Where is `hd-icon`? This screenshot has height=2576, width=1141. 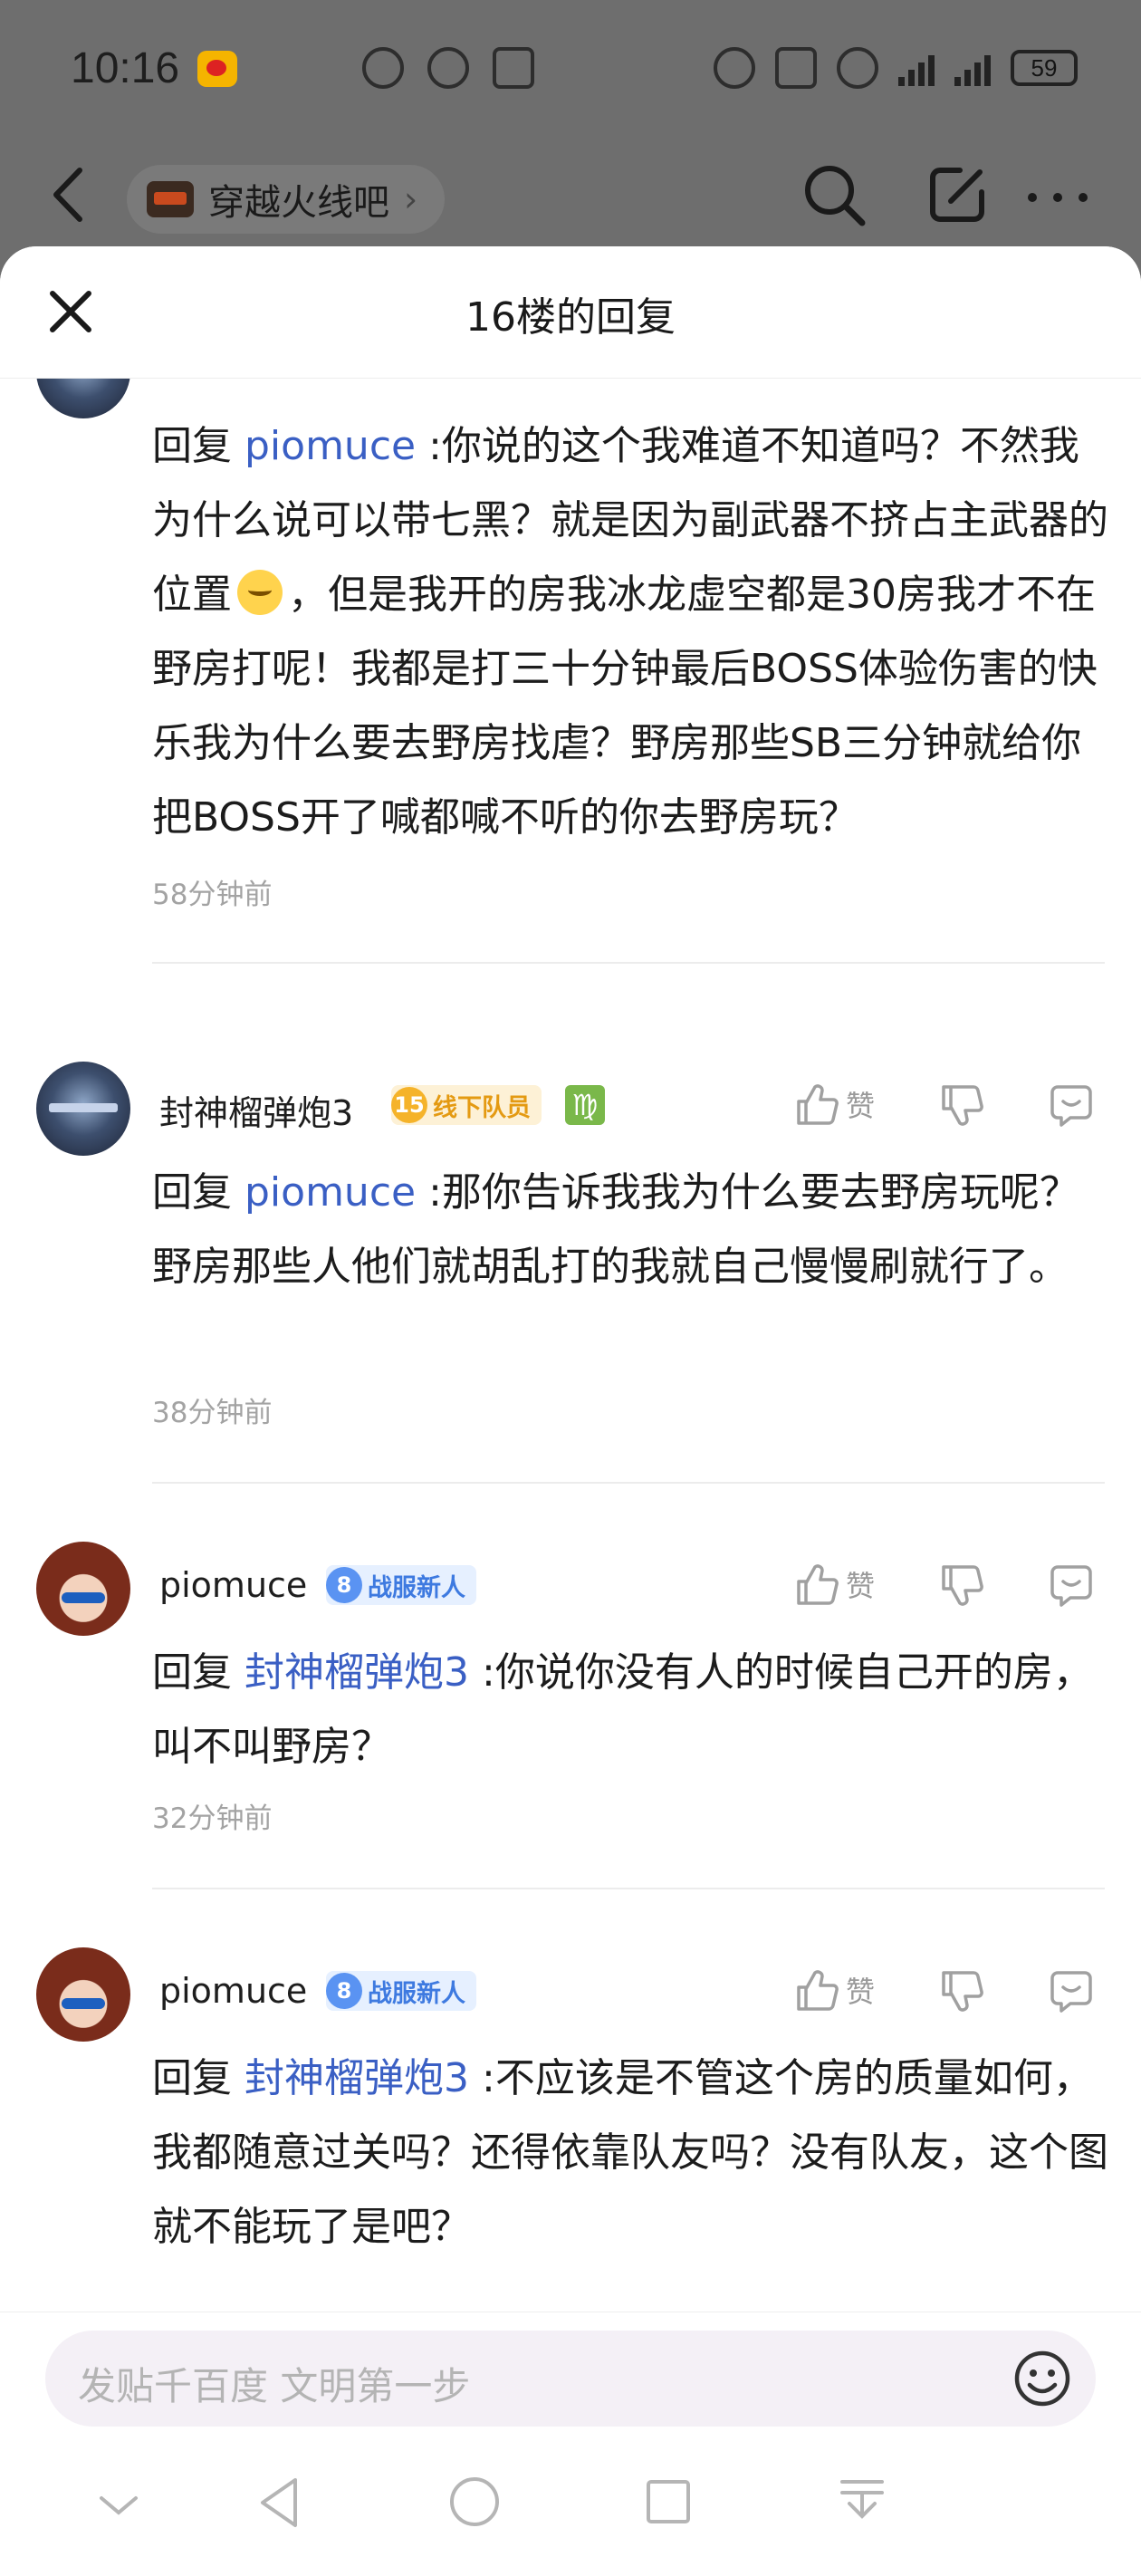
hd-icon is located at coordinates (383, 68).